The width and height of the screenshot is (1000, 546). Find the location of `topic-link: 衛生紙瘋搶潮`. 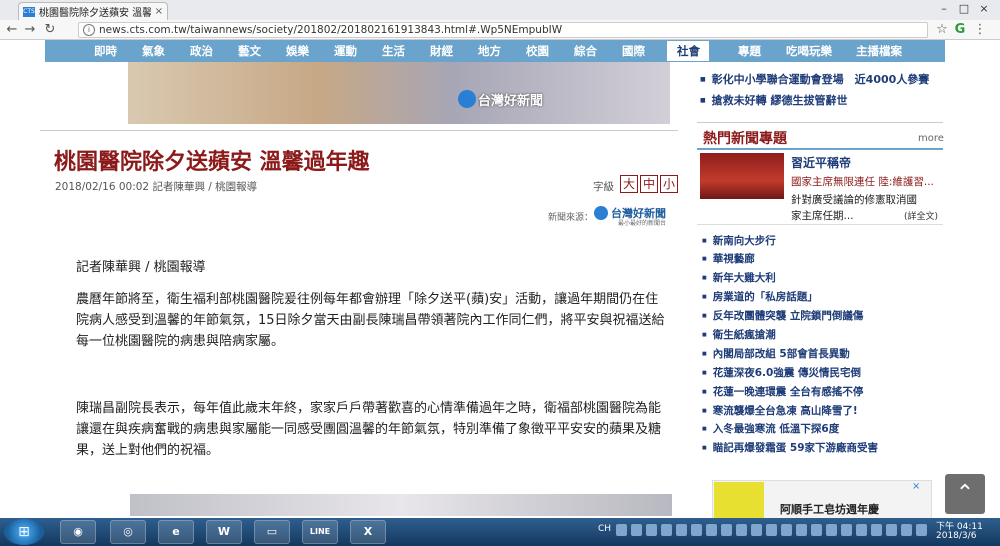

topic-link: 衛生紙瘋搶潮 is located at coordinates (739, 334).